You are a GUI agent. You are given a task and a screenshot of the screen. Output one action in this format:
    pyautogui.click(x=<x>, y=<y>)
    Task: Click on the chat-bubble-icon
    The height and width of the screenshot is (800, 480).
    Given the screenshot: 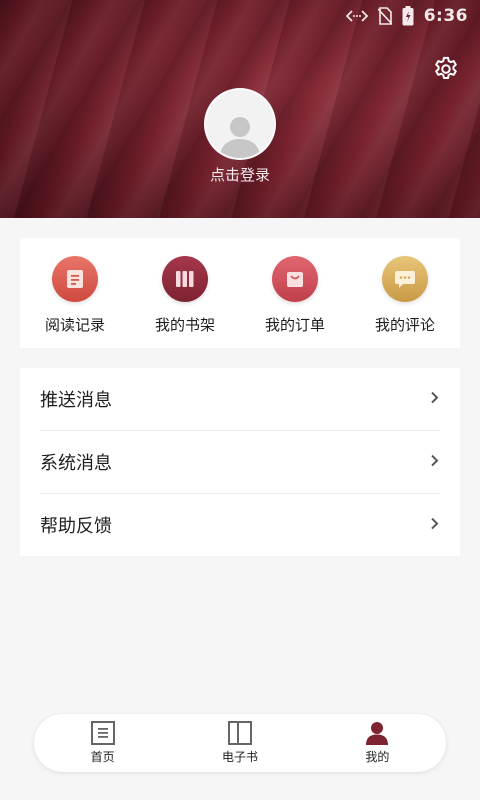 What is the action you would take?
    pyautogui.click(x=405, y=279)
    